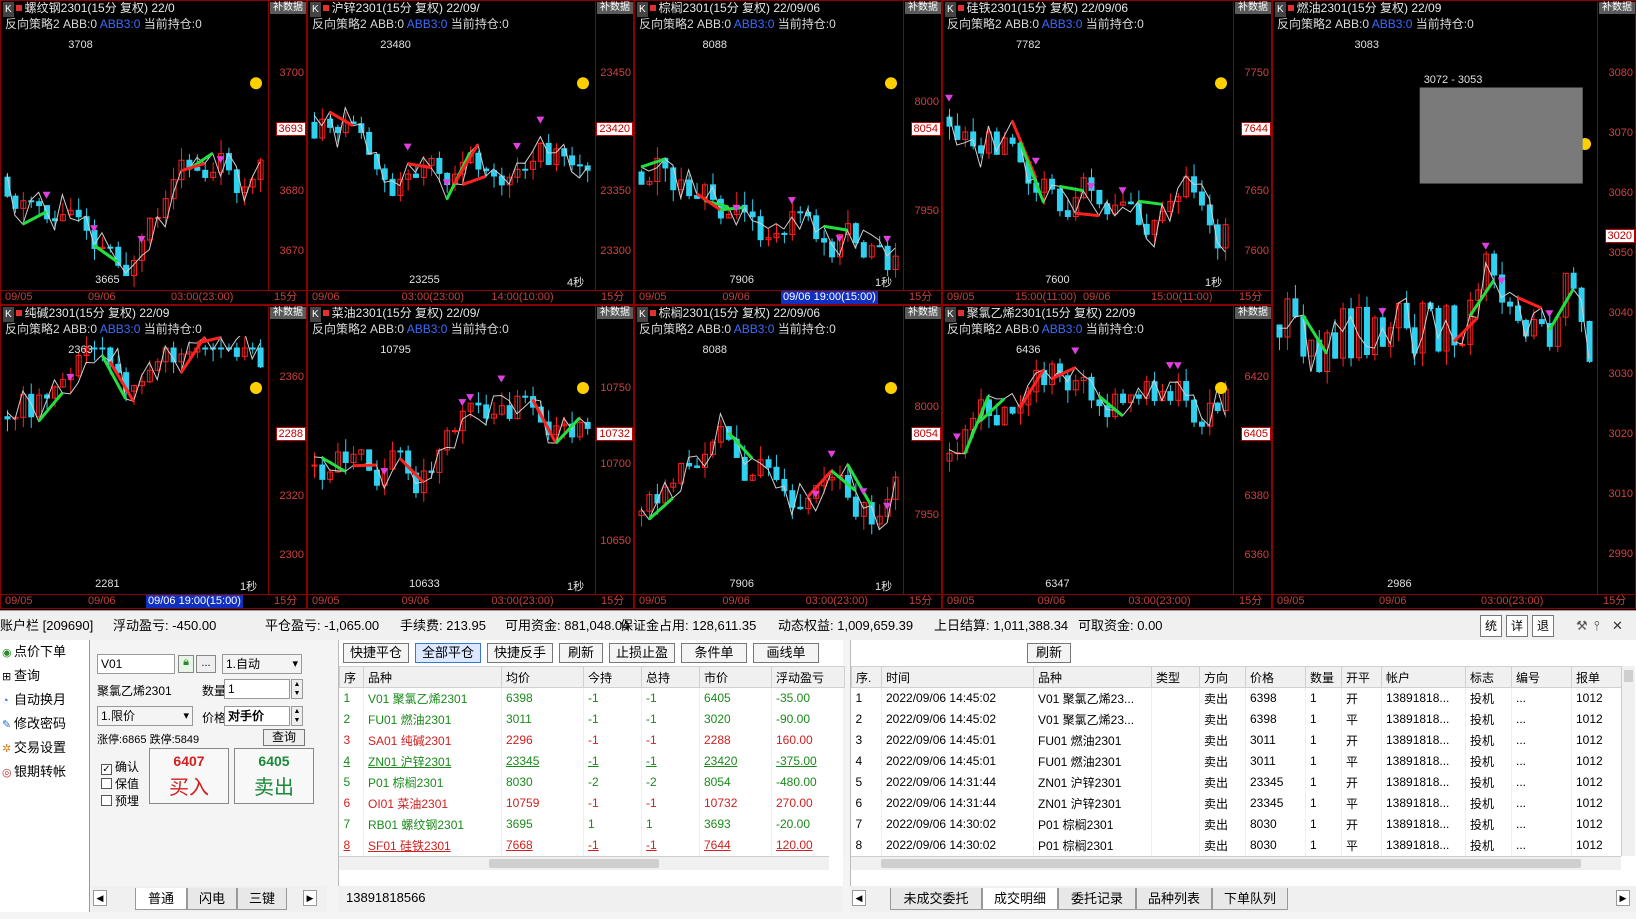 Image resolution: width=1636 pixels, height=919 pixels. What do you see at coordinates (44, 724) in the screenshot?
I see `nav-password: ✎ 修改密码` at bounding box center [44, 724].